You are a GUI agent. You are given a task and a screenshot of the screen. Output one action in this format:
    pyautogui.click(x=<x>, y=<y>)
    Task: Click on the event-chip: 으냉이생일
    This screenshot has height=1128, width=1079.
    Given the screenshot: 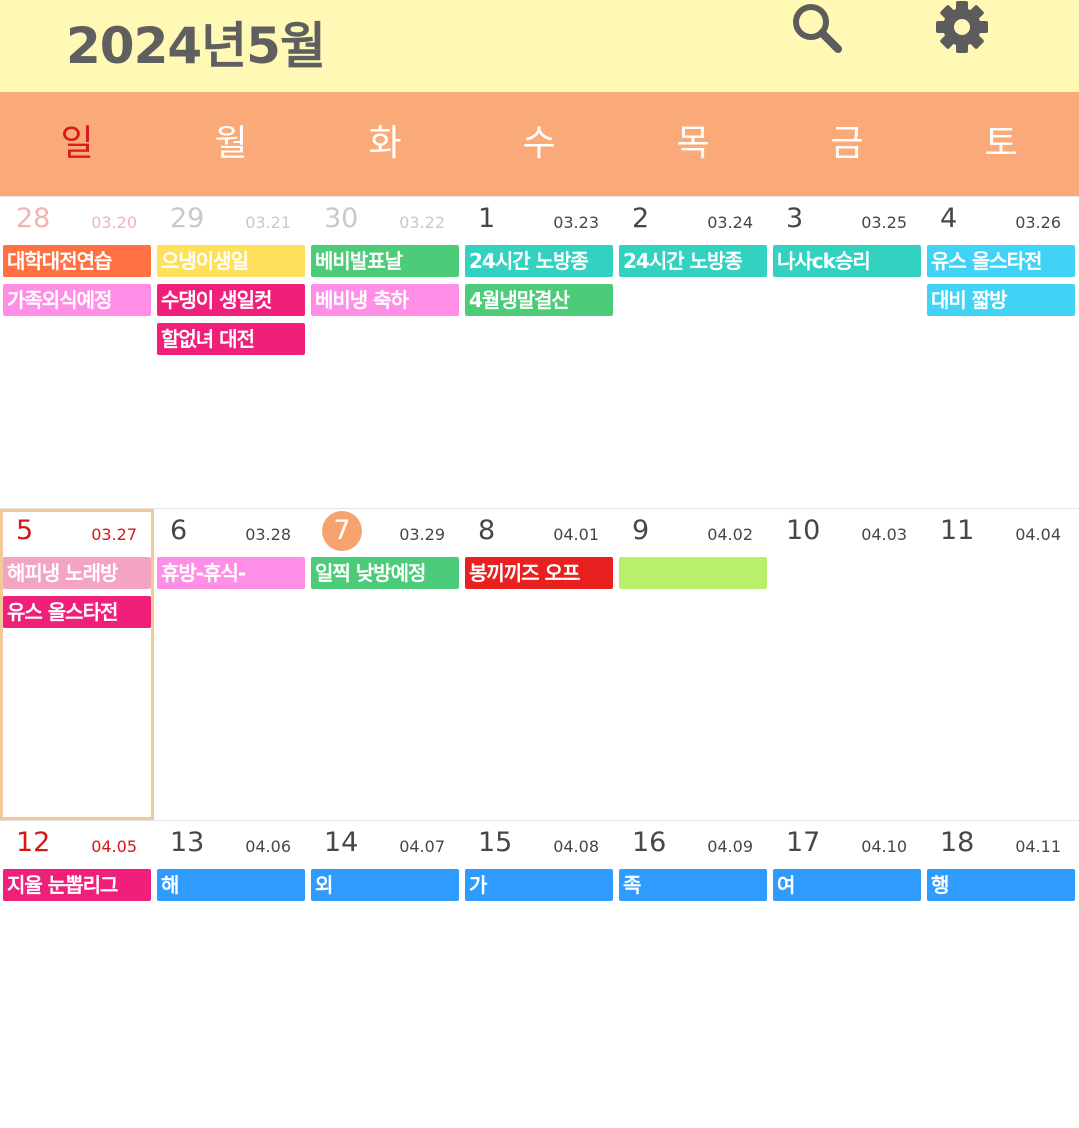 What is the action you would take?
    pyautogui.click(x=231, y=261)
    